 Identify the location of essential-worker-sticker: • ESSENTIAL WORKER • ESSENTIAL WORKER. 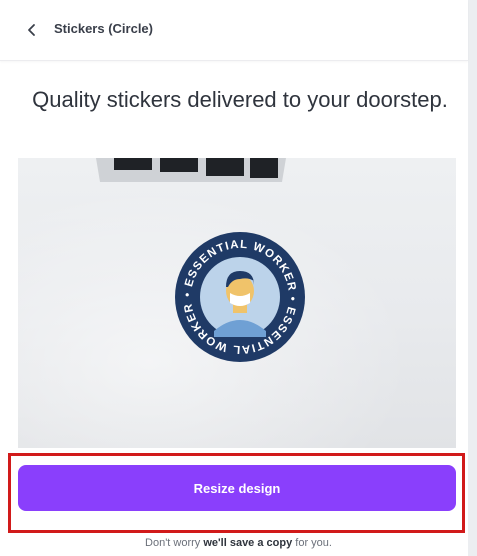
(240, 297).